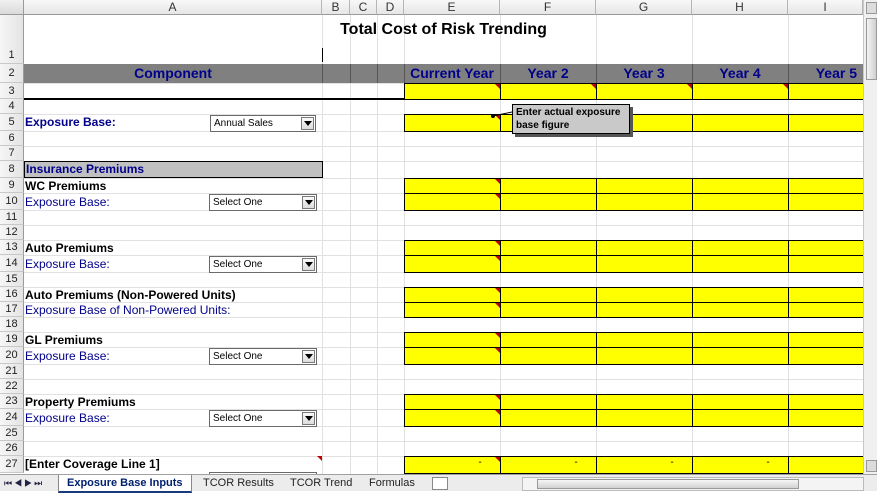  I want to click on row-header-10: 10, so click(12, 201).